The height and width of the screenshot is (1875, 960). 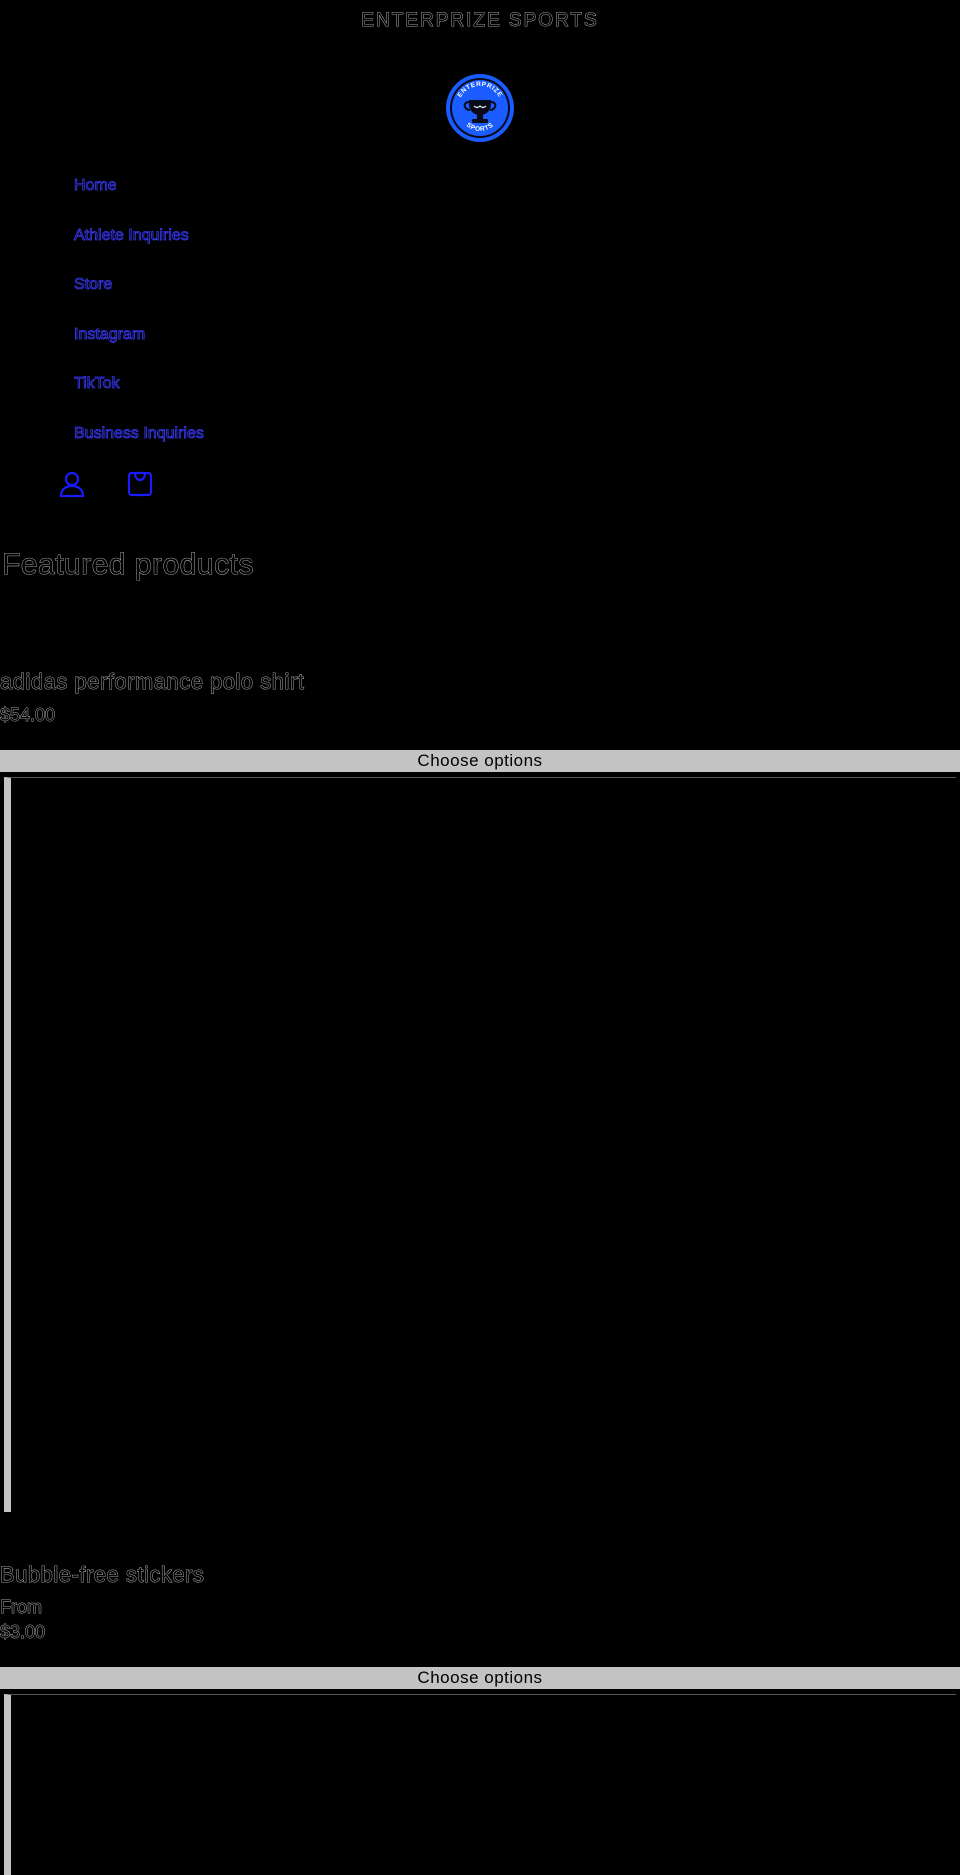 What do you see at coordinates (480, 1784) in the screenshot?
I see `product-image-frame` at bounding box center [480, 1784].